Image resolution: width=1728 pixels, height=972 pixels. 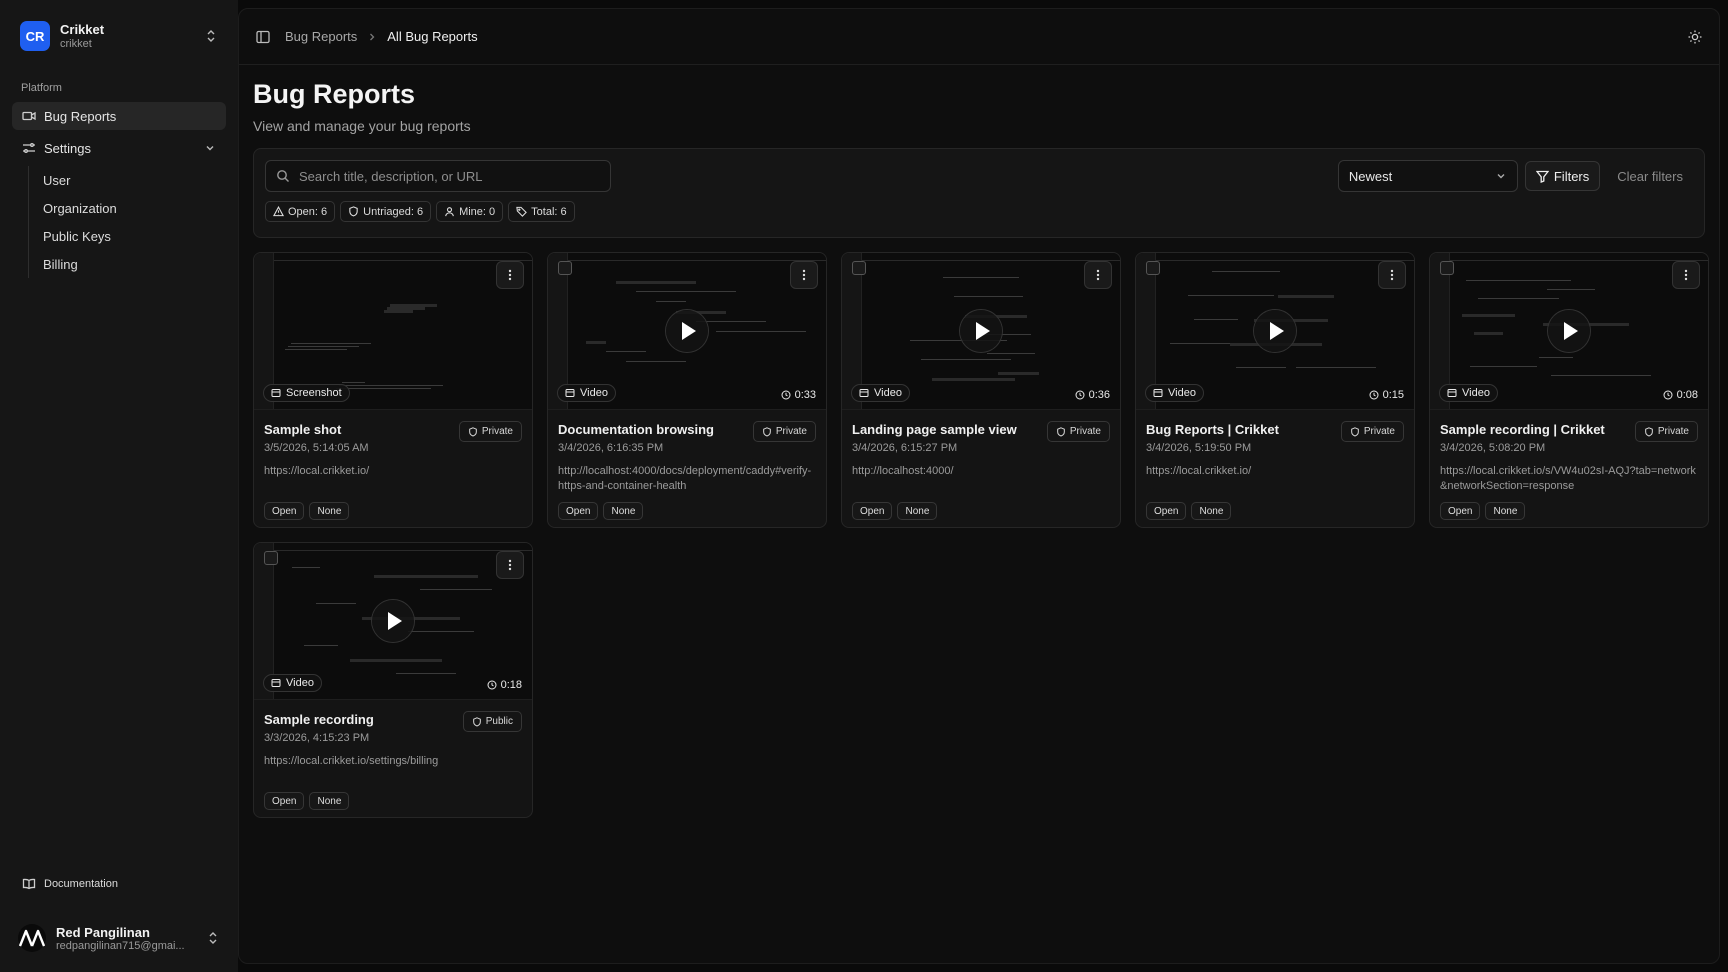 What do you see at coordinates (393, 331) in the screenshot?
I see `report-thumbnail: Screenshot` at bounding box center [393, 331].